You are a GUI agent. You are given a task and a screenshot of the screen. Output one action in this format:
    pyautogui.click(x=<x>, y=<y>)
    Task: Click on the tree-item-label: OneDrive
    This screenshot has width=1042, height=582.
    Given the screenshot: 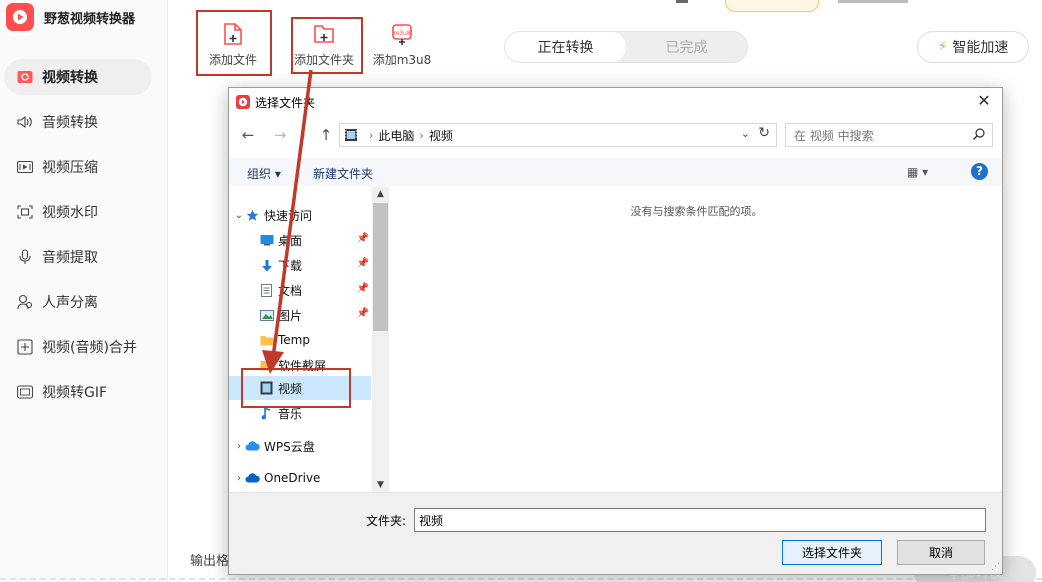 What is the action you would take?
    pyautogui.click(x=292, y=478)
    